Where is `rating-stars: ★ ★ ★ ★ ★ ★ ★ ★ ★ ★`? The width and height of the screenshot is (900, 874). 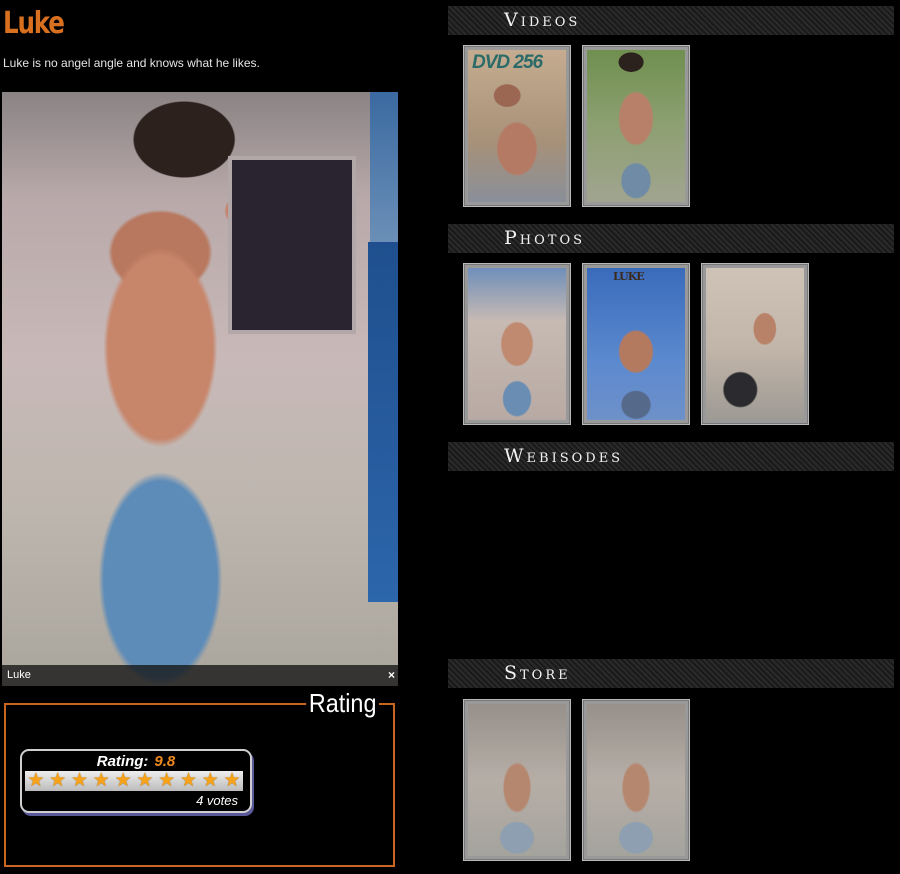
rating-stars: ★ ★ ★ ★ ★ ★ ★ ★ ★ ★ is located at coordinates (134, 781).